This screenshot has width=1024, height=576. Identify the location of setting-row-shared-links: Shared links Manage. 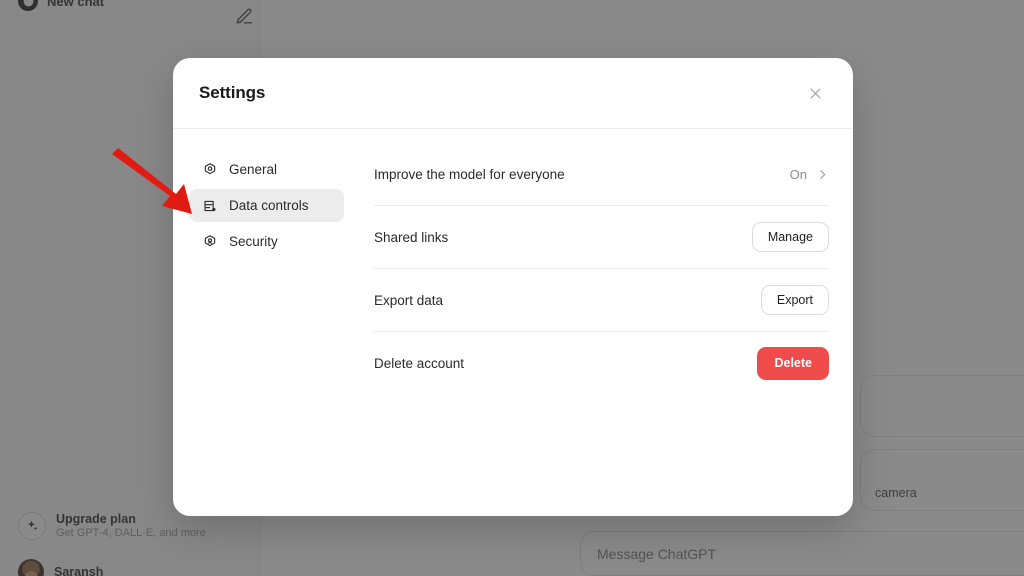
(601, 237).